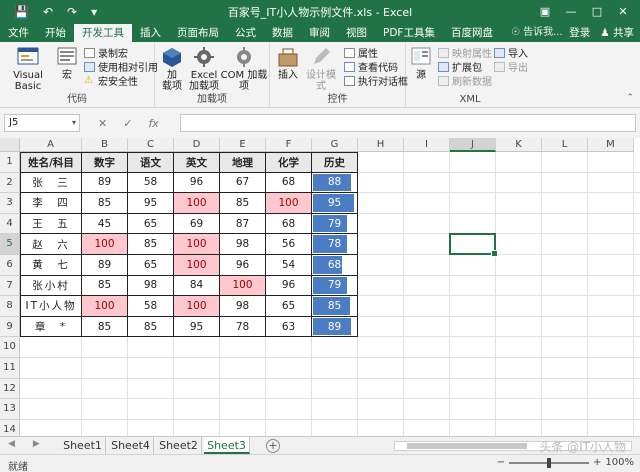 This screenshot has width=640, height=472. Describe the element at coordinates (127, 123) in the screenshot. I see `confirm-entry-icon: ✓` at that location.